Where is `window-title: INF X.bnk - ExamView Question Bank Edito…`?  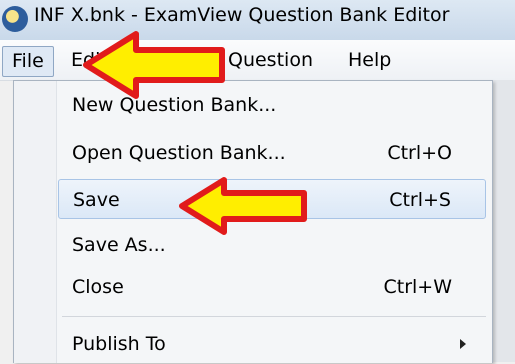 window-title: INF X.bnk - ExamView Question Bank Edito… is located at coordinates (242, 15).